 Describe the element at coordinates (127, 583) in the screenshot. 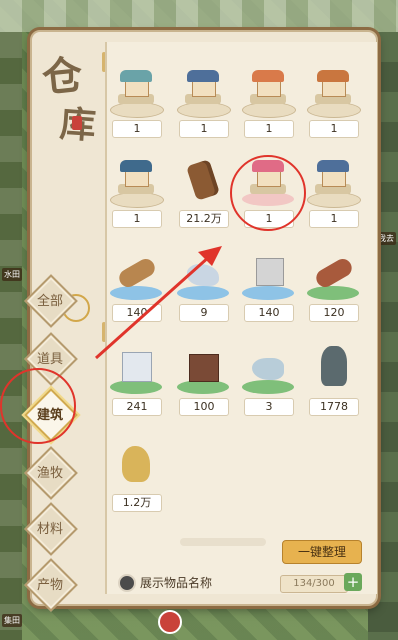

I see `show-names-toggle` at that location.